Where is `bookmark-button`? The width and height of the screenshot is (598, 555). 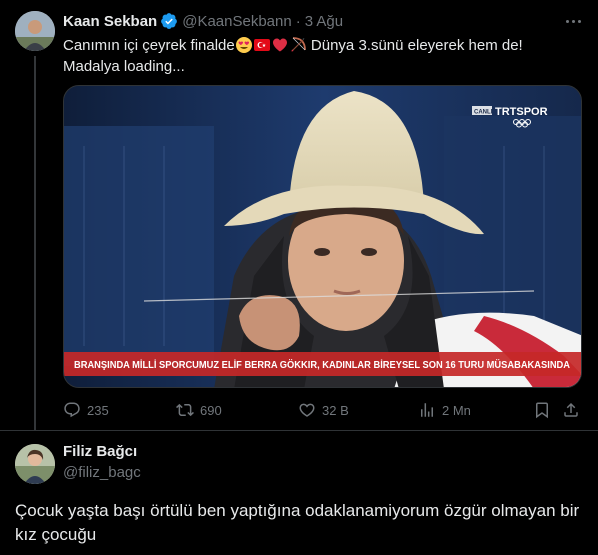
bookmark-button is located at coordinates (545, 410).